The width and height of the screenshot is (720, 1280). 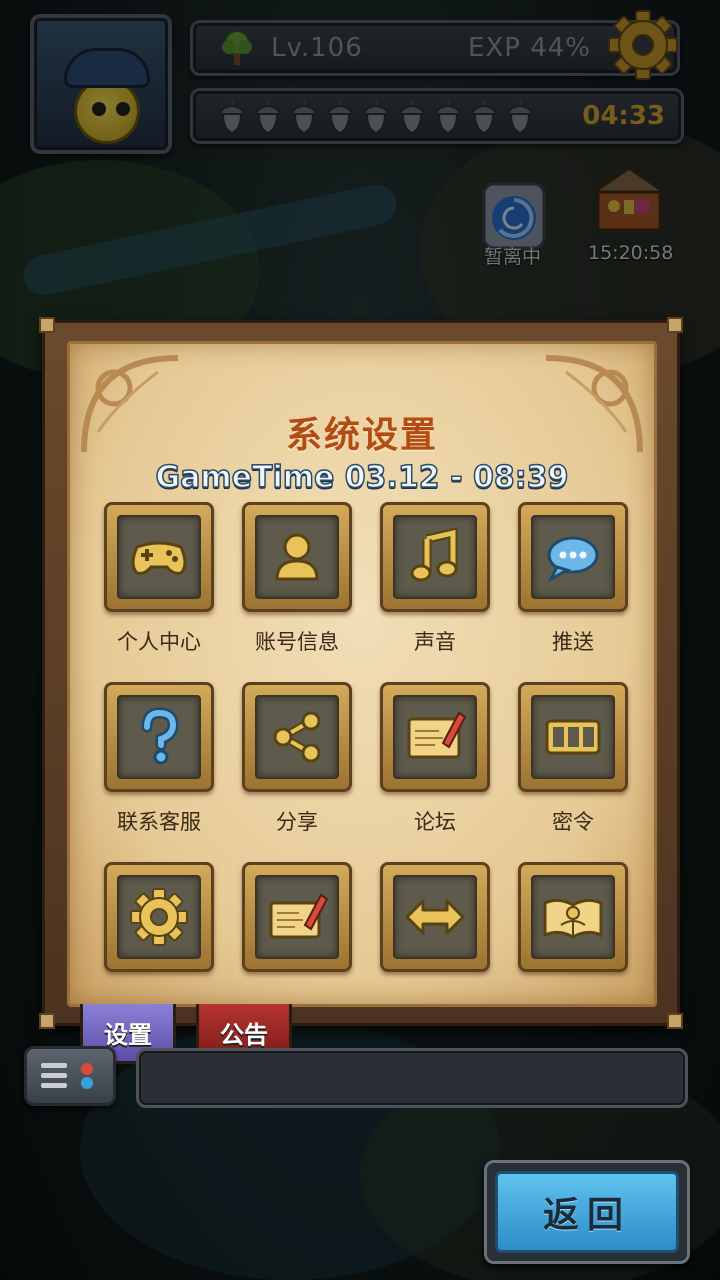 I want to click on gear-icon, so click(x=159, y=917).